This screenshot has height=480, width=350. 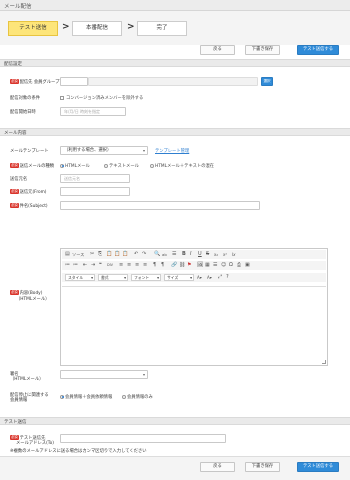 What do you see at coordinates (101, 98) in the screenshot?
I see `exclude-converted-checkbox: コンバージョン済みメンバーを除外する` at bounding box center [101, 98].